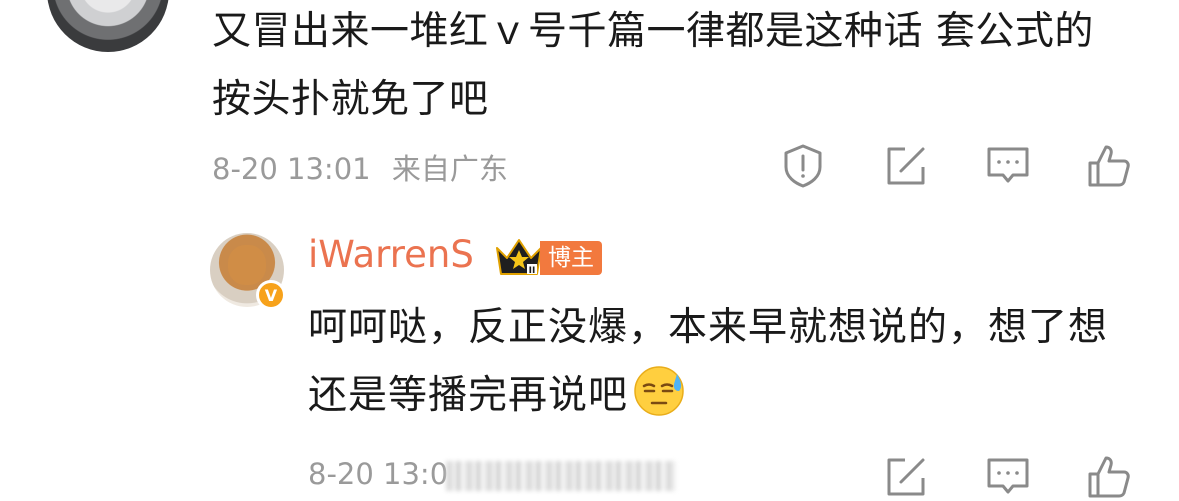 This screenshot has width=1179, height=501. Describe the element at coordinates (532, 271) in the screenshot. I see `svg-text: II` at that location.